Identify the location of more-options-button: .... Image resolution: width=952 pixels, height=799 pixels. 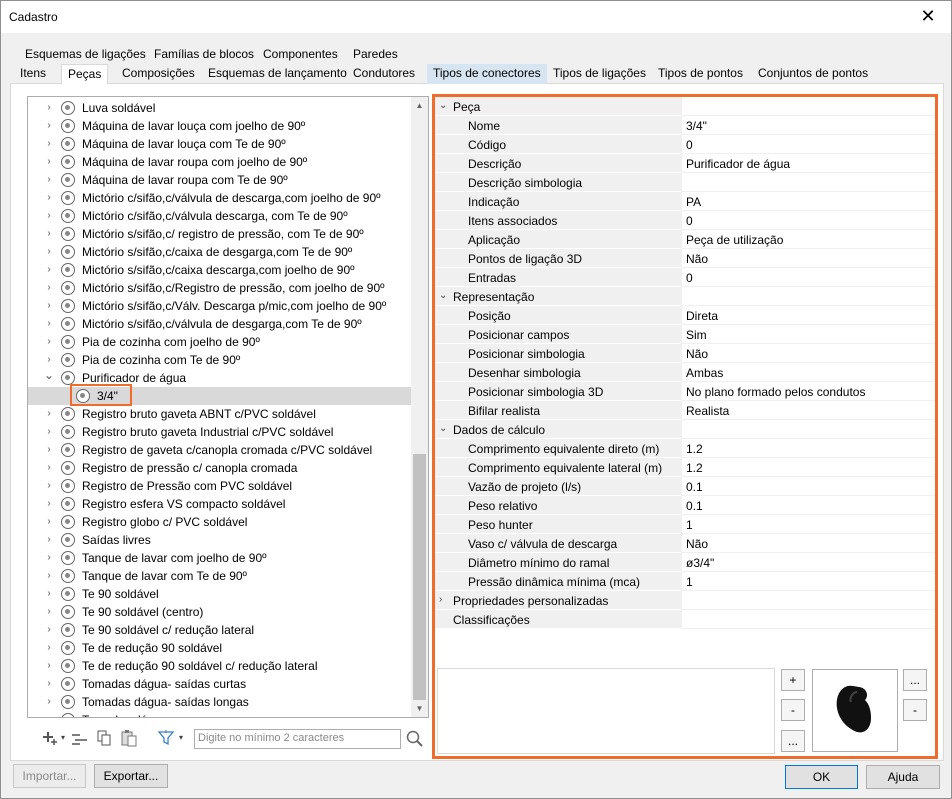
(793, 741).